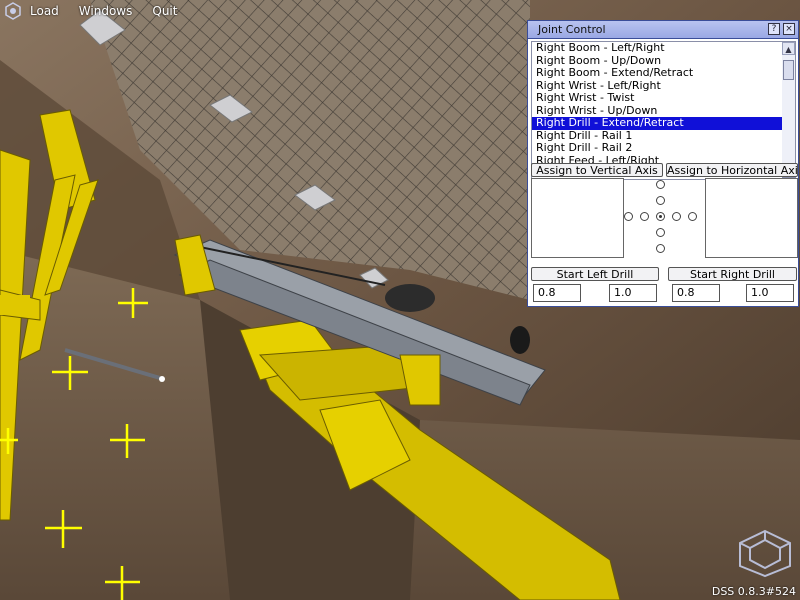 Image resolution: width=800 pixels, height=600 pixels. Describe the element at coordinates (751, 218) in the screenshot. I see `horizontal-axis-pad` at that location.